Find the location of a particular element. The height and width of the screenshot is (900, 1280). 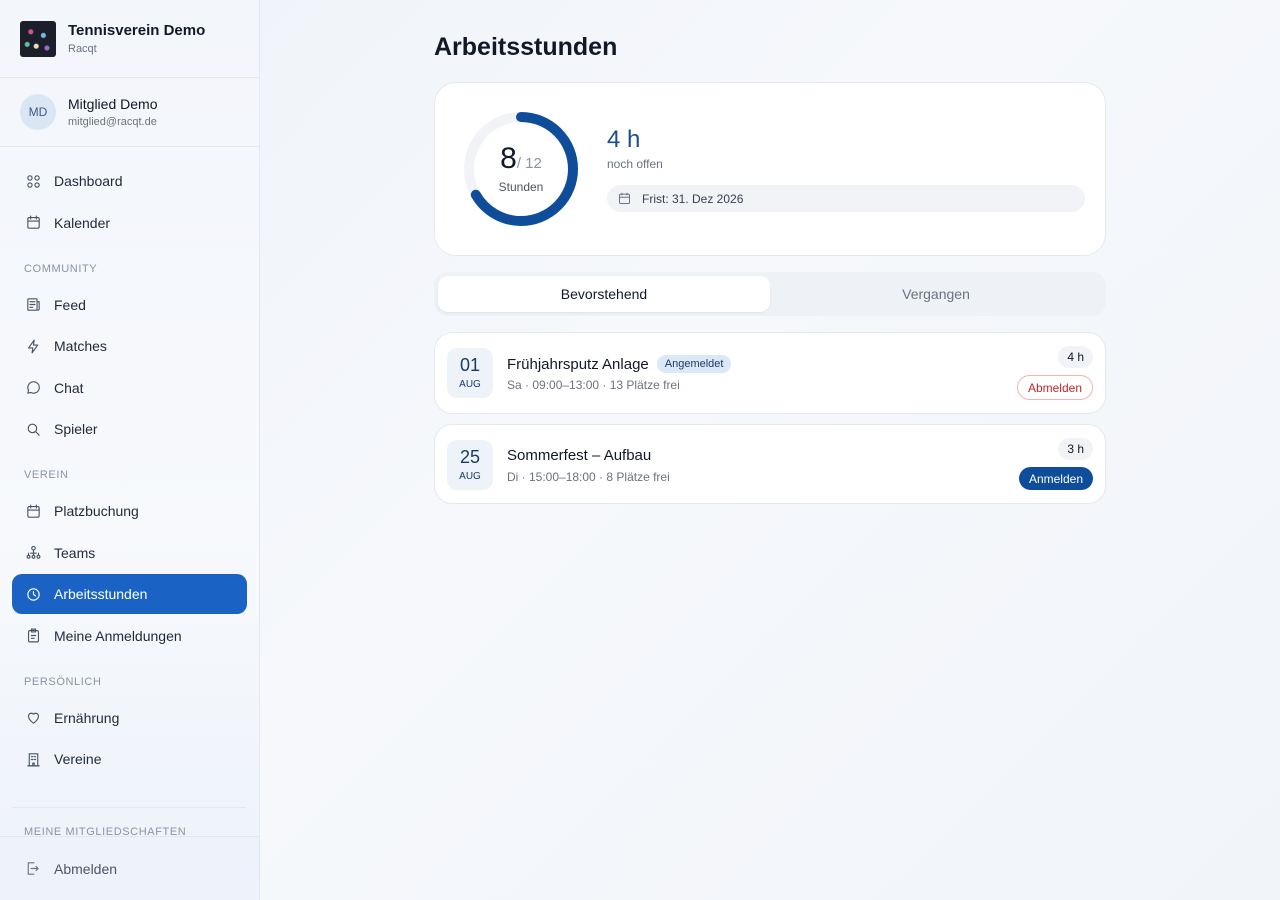

clipboard-icon is located at coordinates (33, 636).